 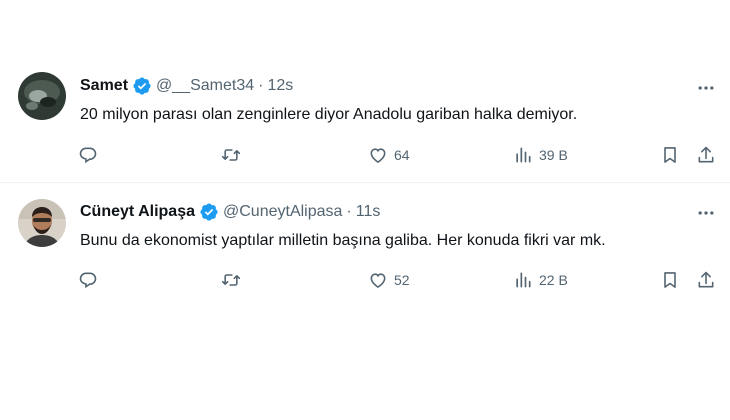 I want to click on like-count: 52, so click(x=402, y=280).